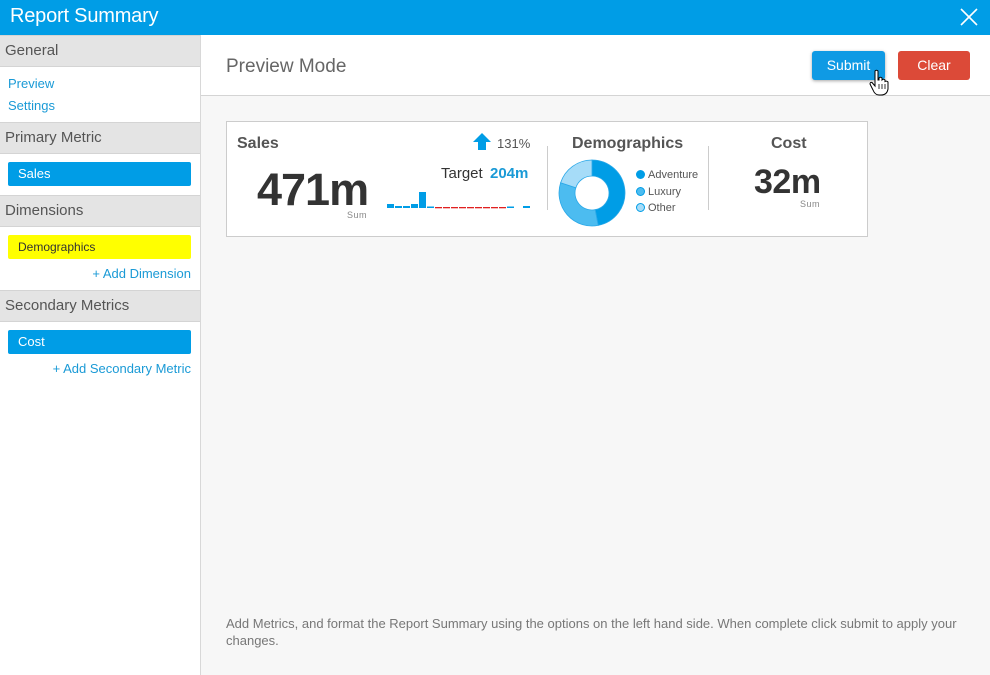  Describe the element at coordinates (141, 273) in the screenshot. I see `add-dimension-link: + Add Dimension` at that location.